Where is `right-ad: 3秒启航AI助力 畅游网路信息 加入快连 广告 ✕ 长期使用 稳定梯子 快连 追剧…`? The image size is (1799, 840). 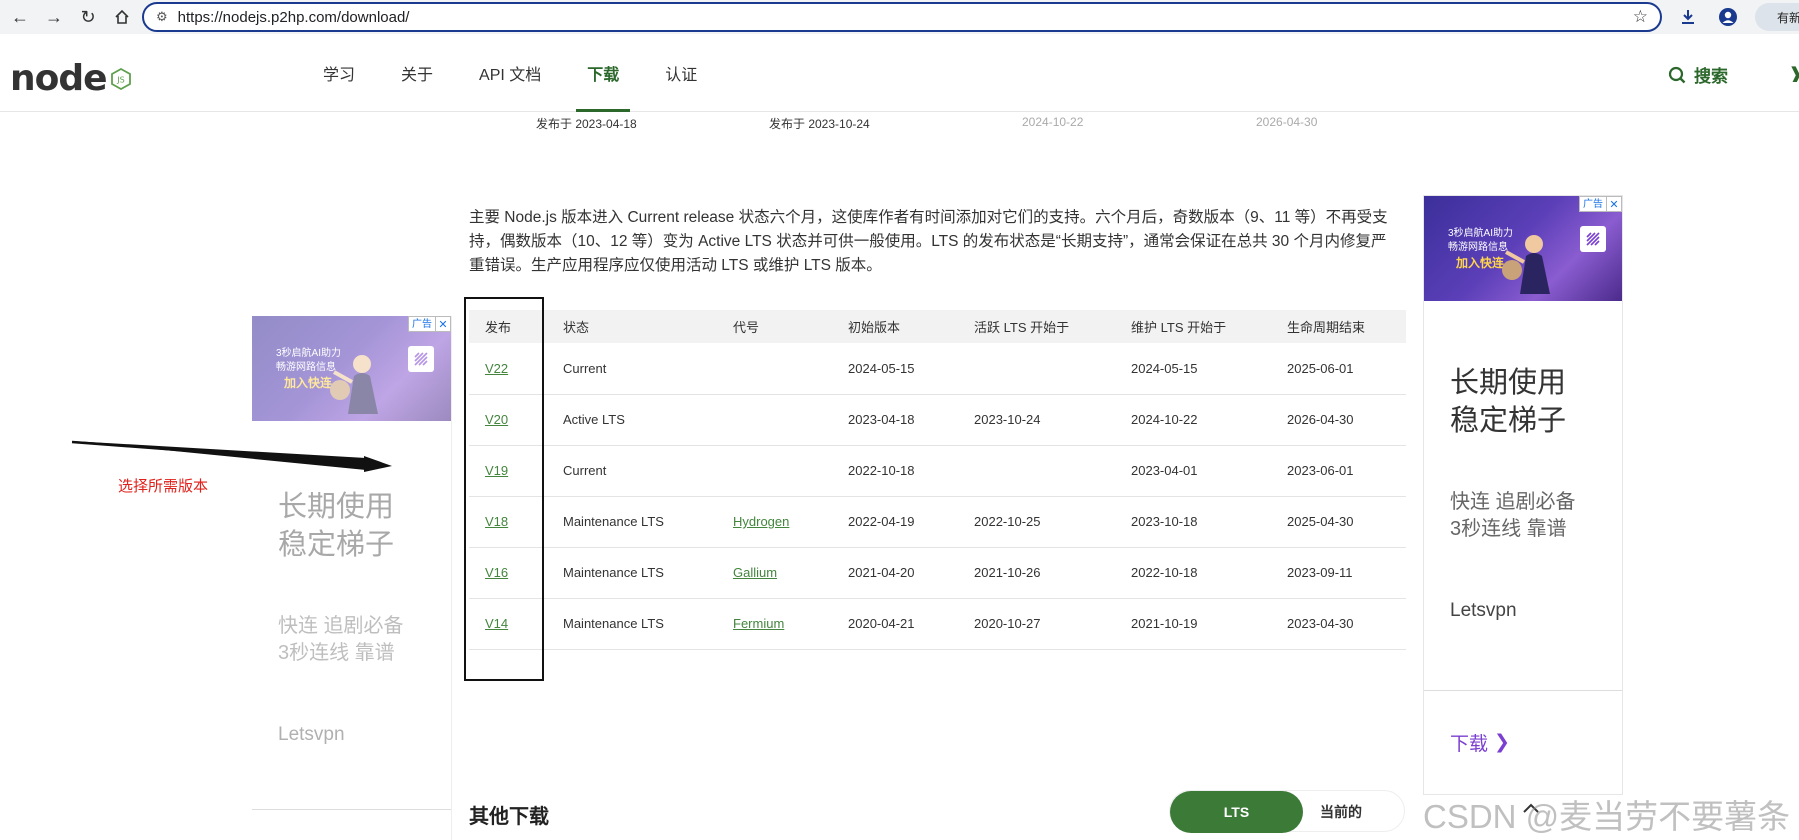 right-ad: 3秒启航AI助力 畅游网路信息 加入快连 广告 ✕ 长期使用 稳定梯子 快连 追剧… is located at coordinates (1523, 495).